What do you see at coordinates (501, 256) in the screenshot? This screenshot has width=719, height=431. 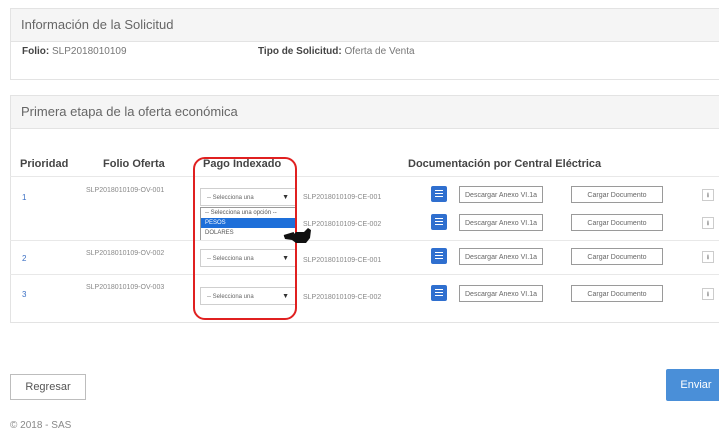 I see `row2-descargar-button: Descargar Anexo VI.1a` at bounding box center [501, 256].